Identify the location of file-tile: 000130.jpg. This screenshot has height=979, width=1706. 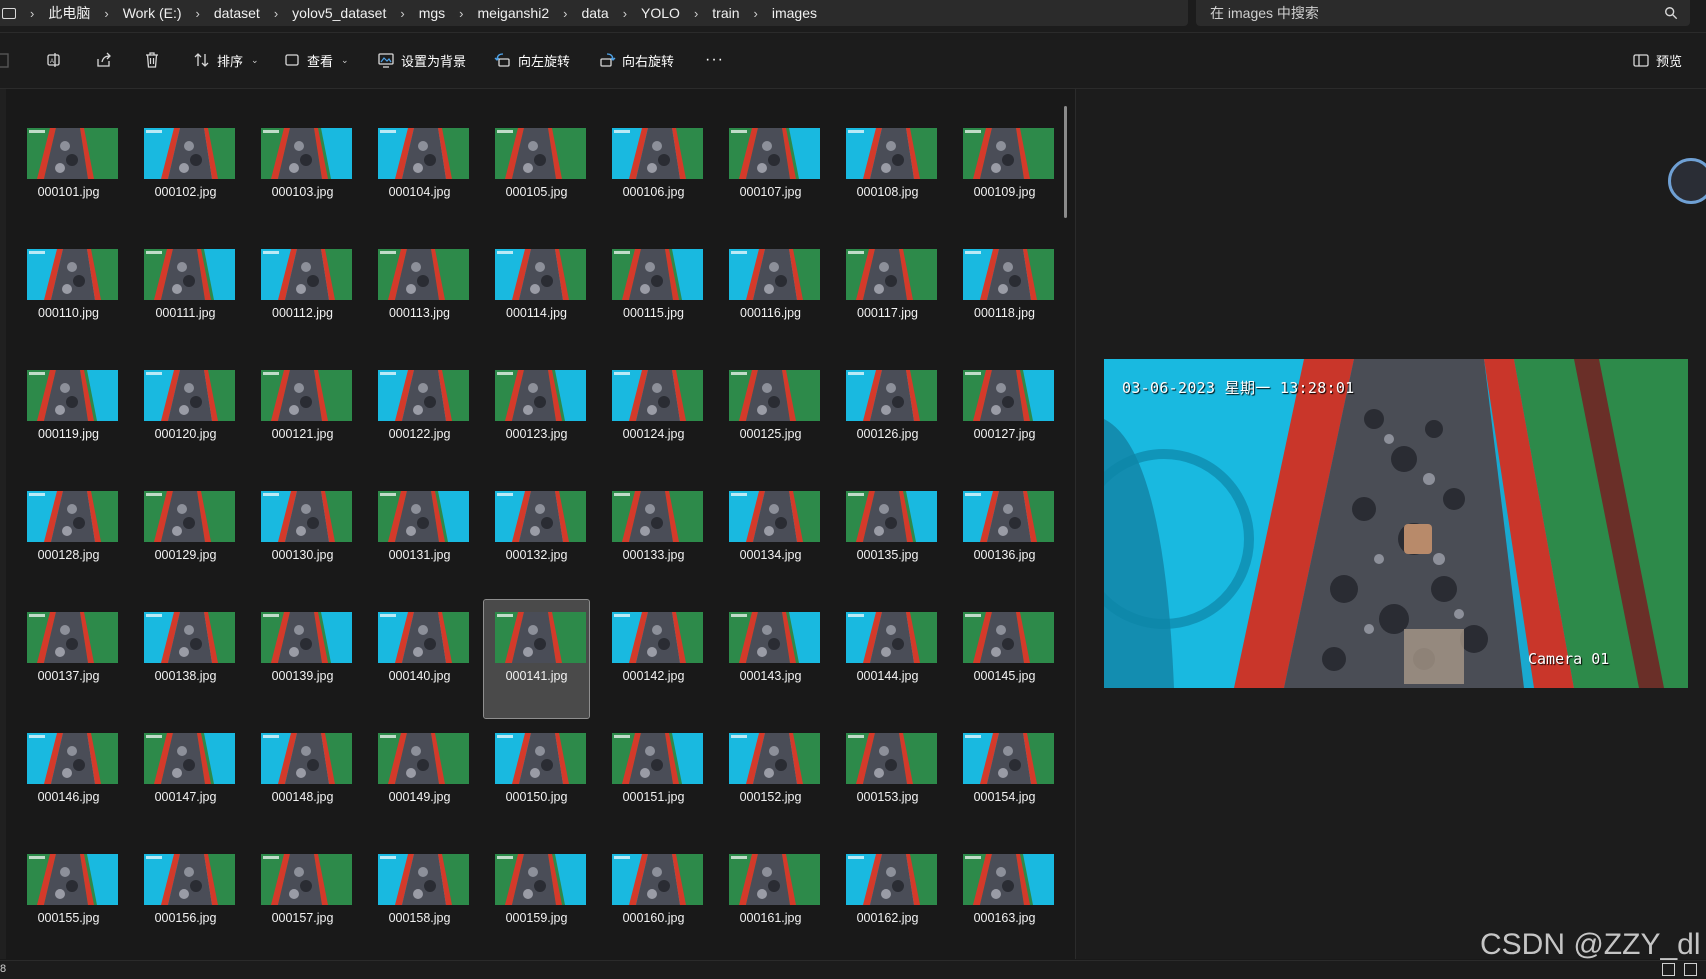
(302, 538).